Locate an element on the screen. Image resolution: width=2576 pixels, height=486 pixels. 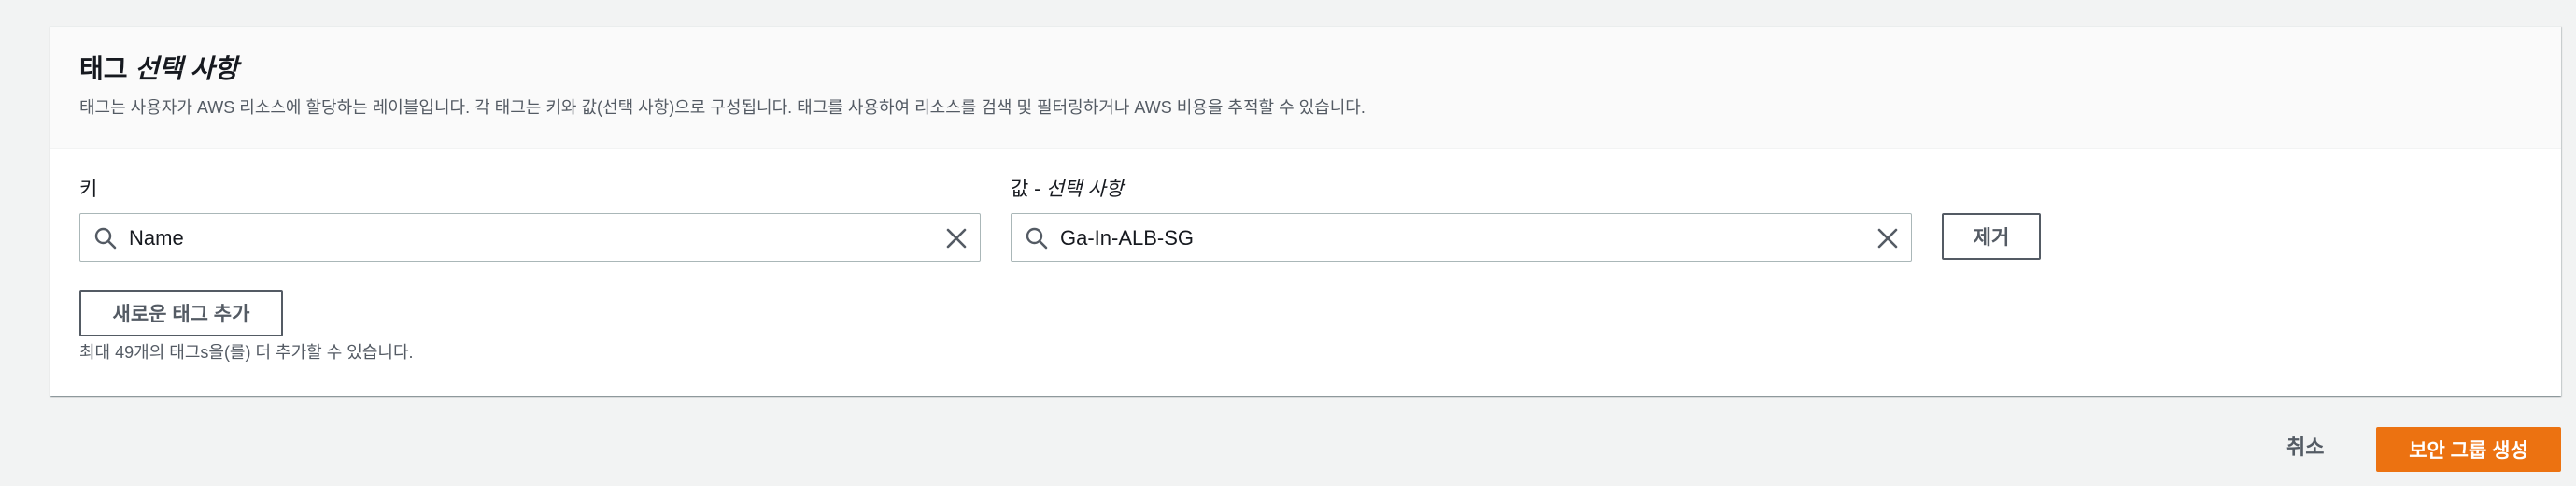
tags-section-title: 태그 선택 사항 is located at coordinates (158, 69).